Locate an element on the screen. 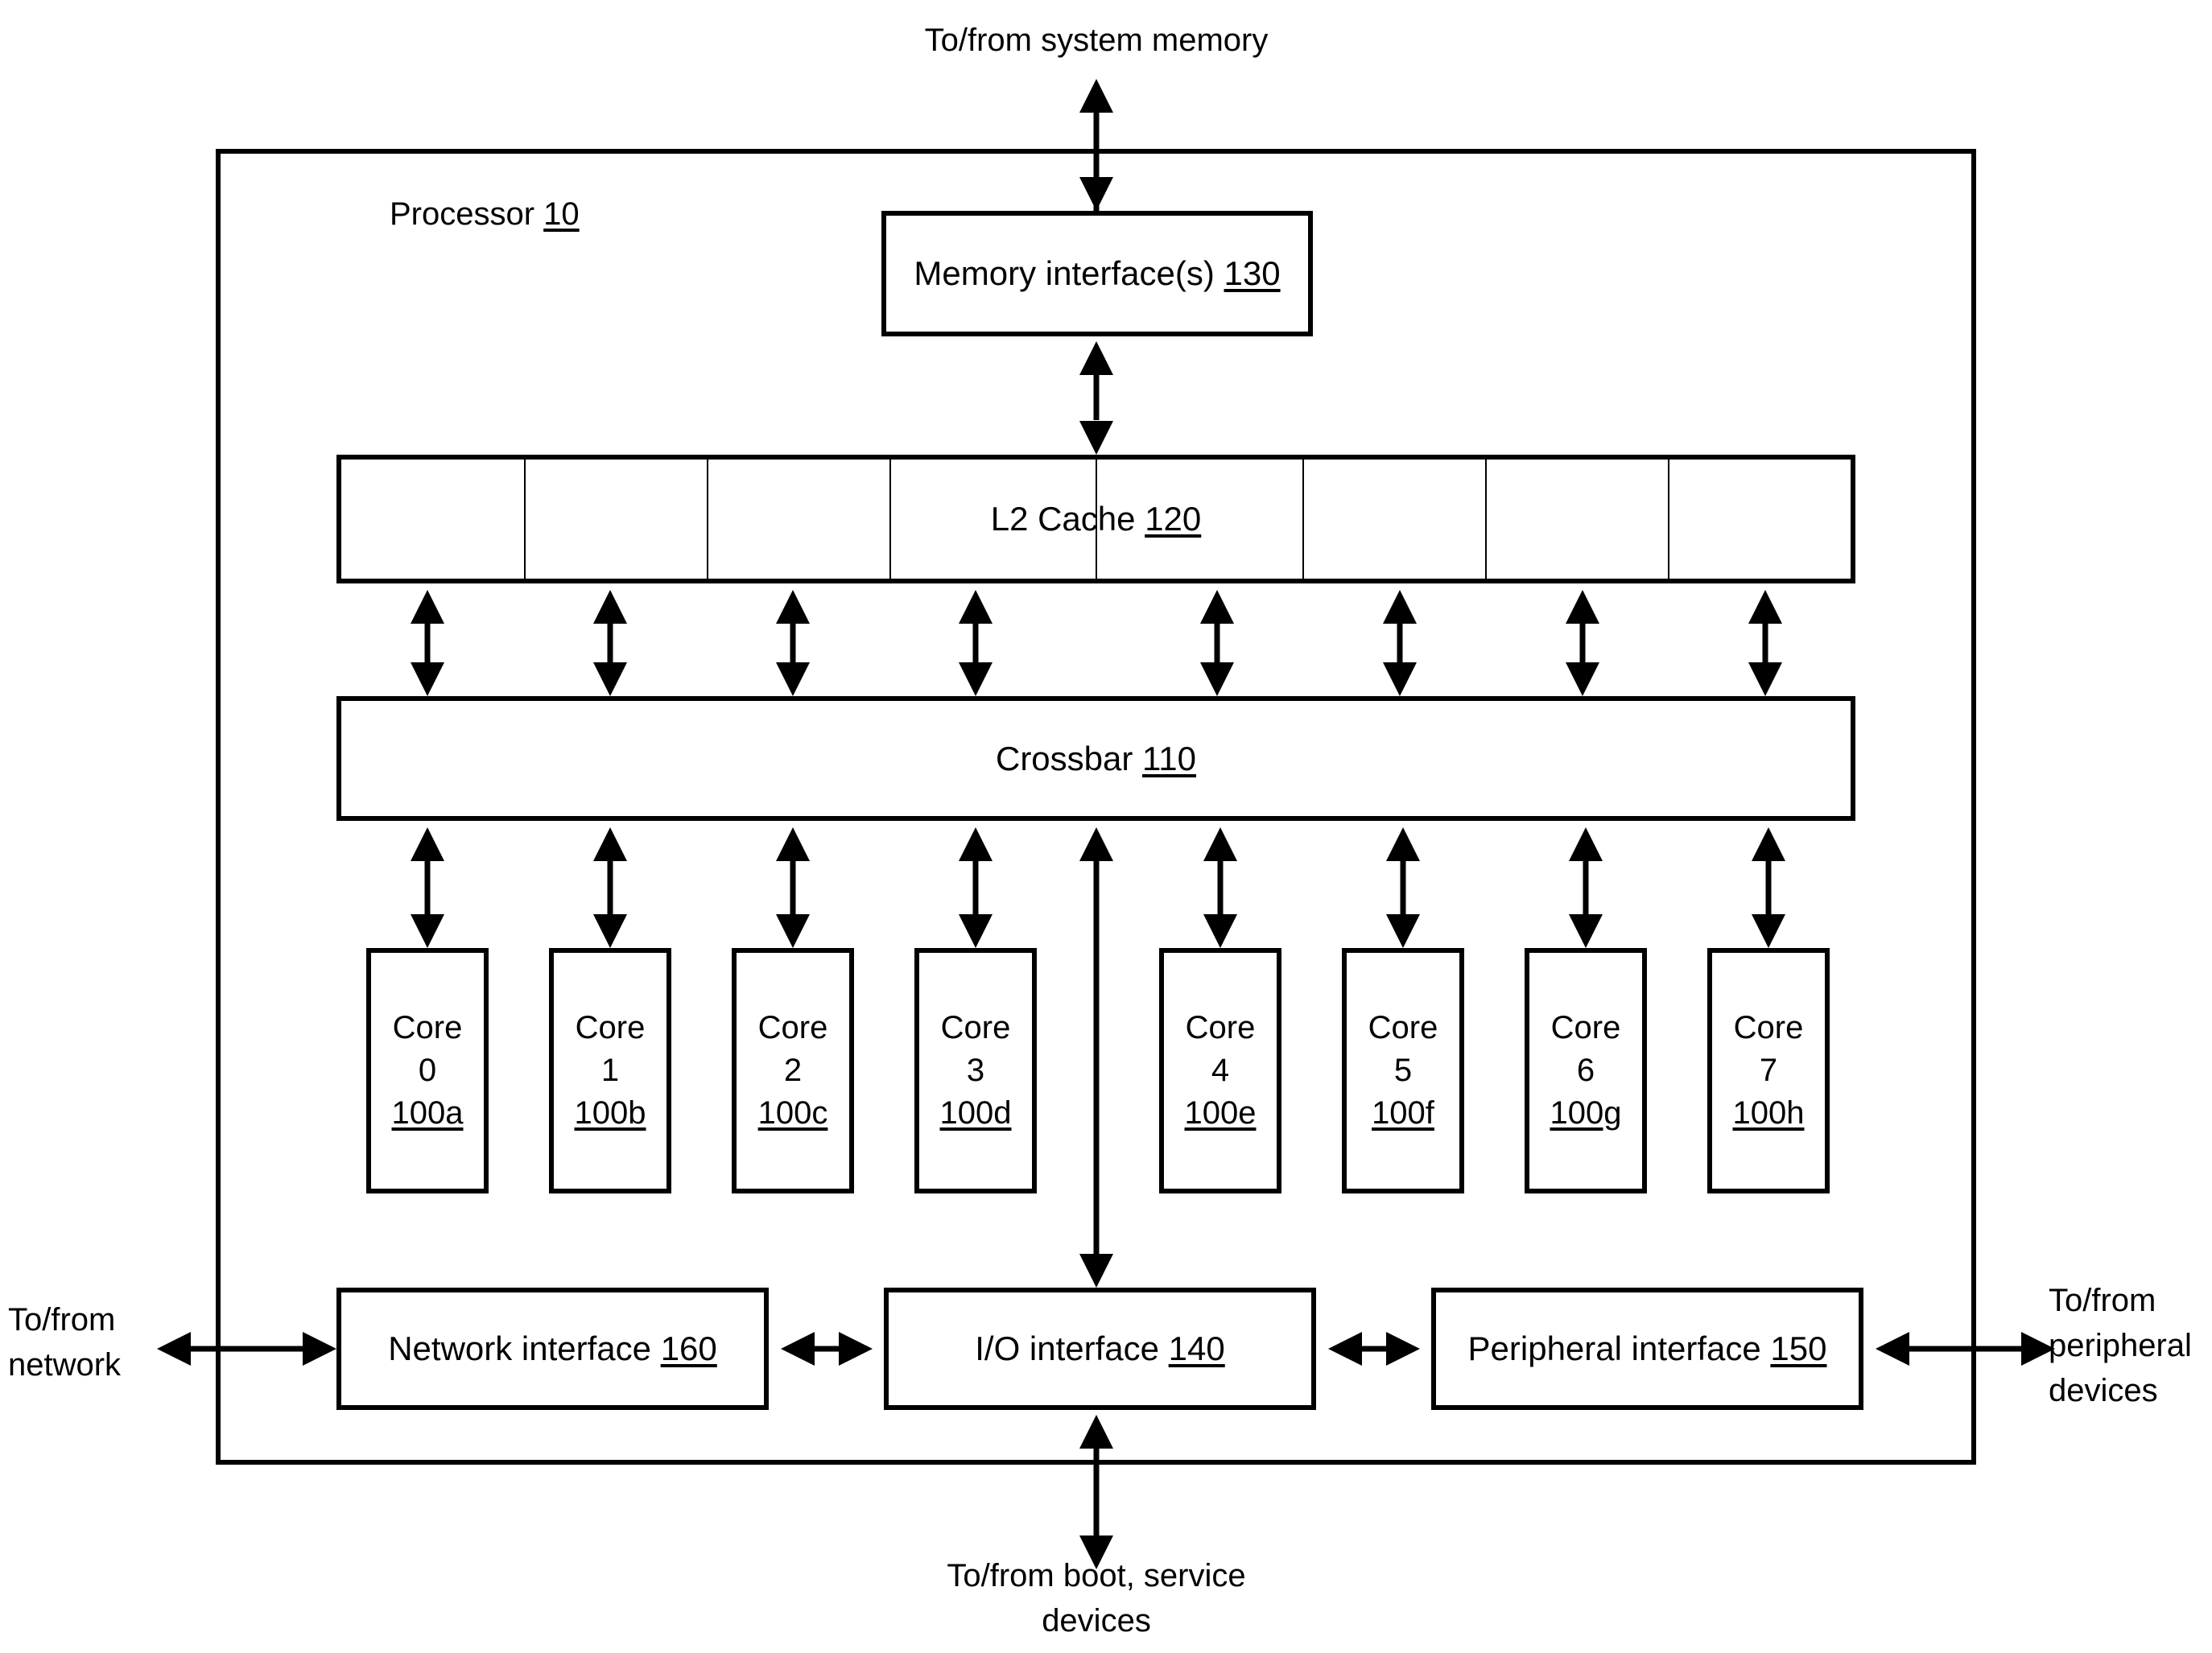  arrowhead-up-system-memory is located at coordinates (1096, 96).